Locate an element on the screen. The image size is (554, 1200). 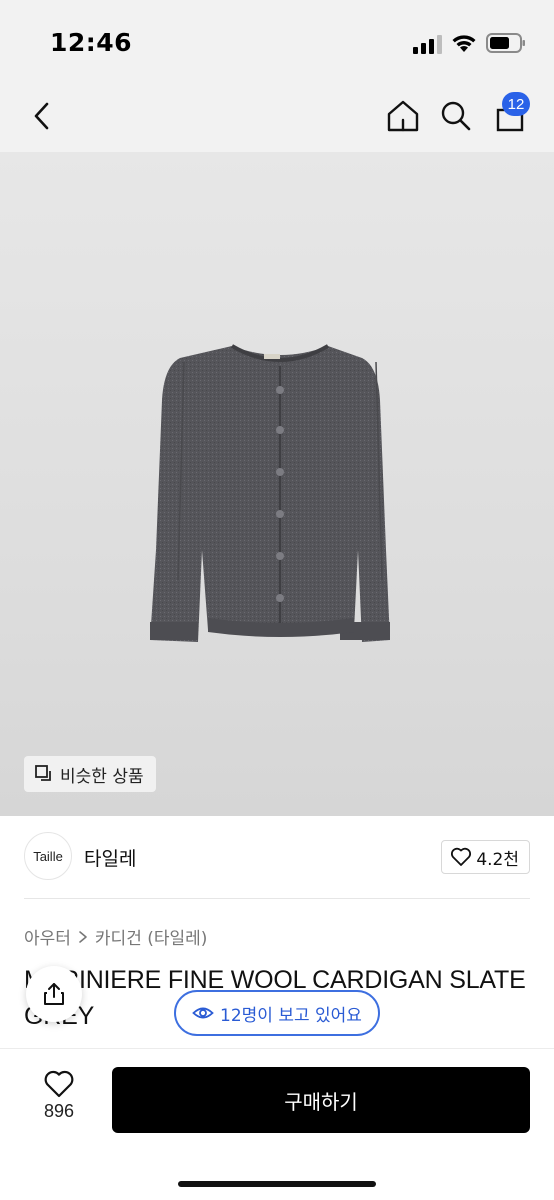
copy-squares-icon is located at coordinates (43, 773).